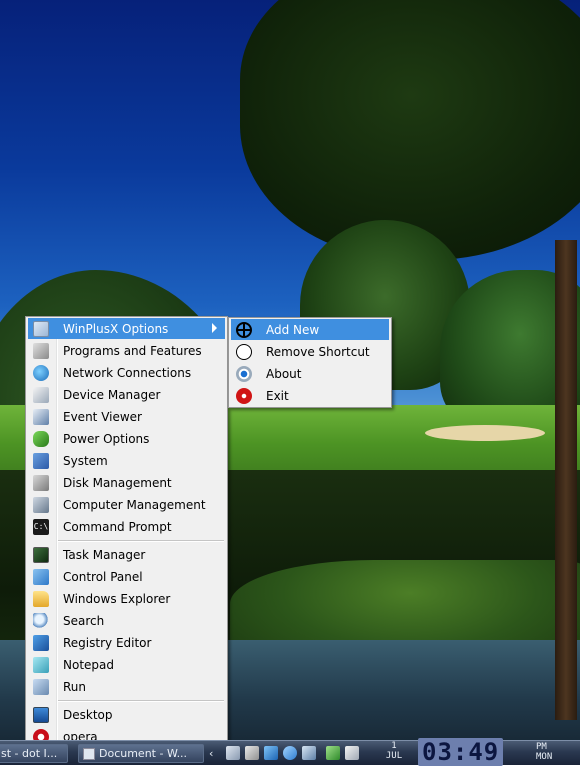 The width and height of the screenshot is (580, 766). I want to click on clock-date: 1 JUL, so click(394, 751).